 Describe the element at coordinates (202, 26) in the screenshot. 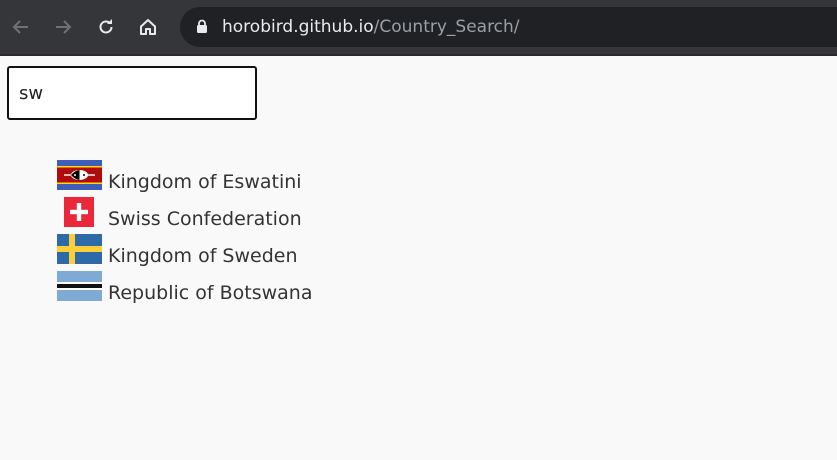

I see `lock-icon` at that location.